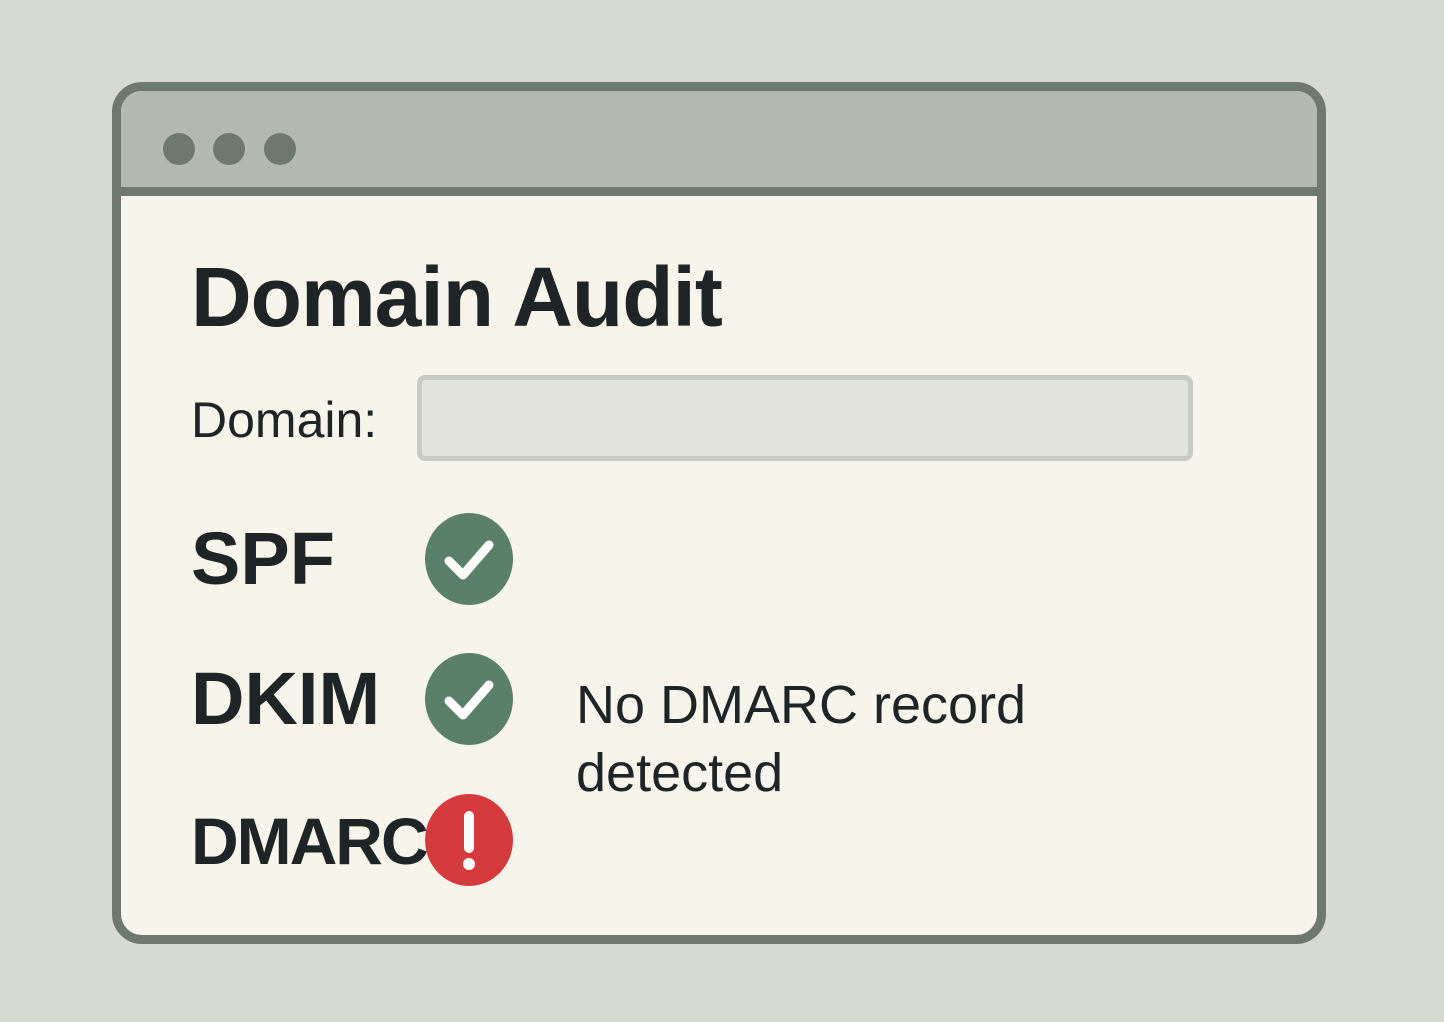 The image size is (1444, 1022). What do you see at coordinates (469, 840) in the screenshot?
I see `exclamation-circle-icon` at bounding box center [469, 840].